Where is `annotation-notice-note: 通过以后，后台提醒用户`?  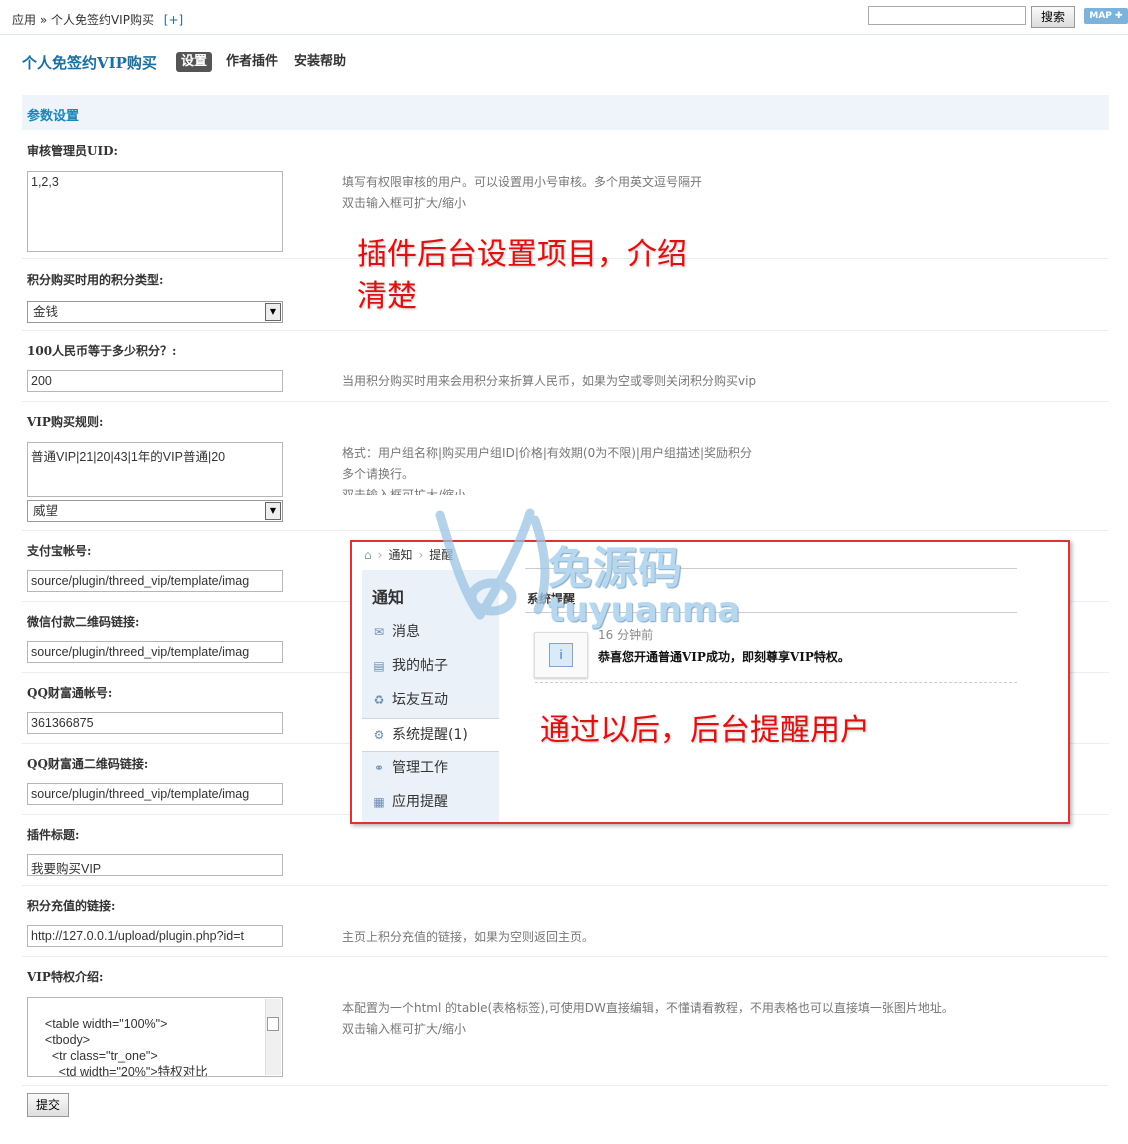 annotation-notice-note: 通过以后，后台提醒用户 is located at coordinates (705, 730).